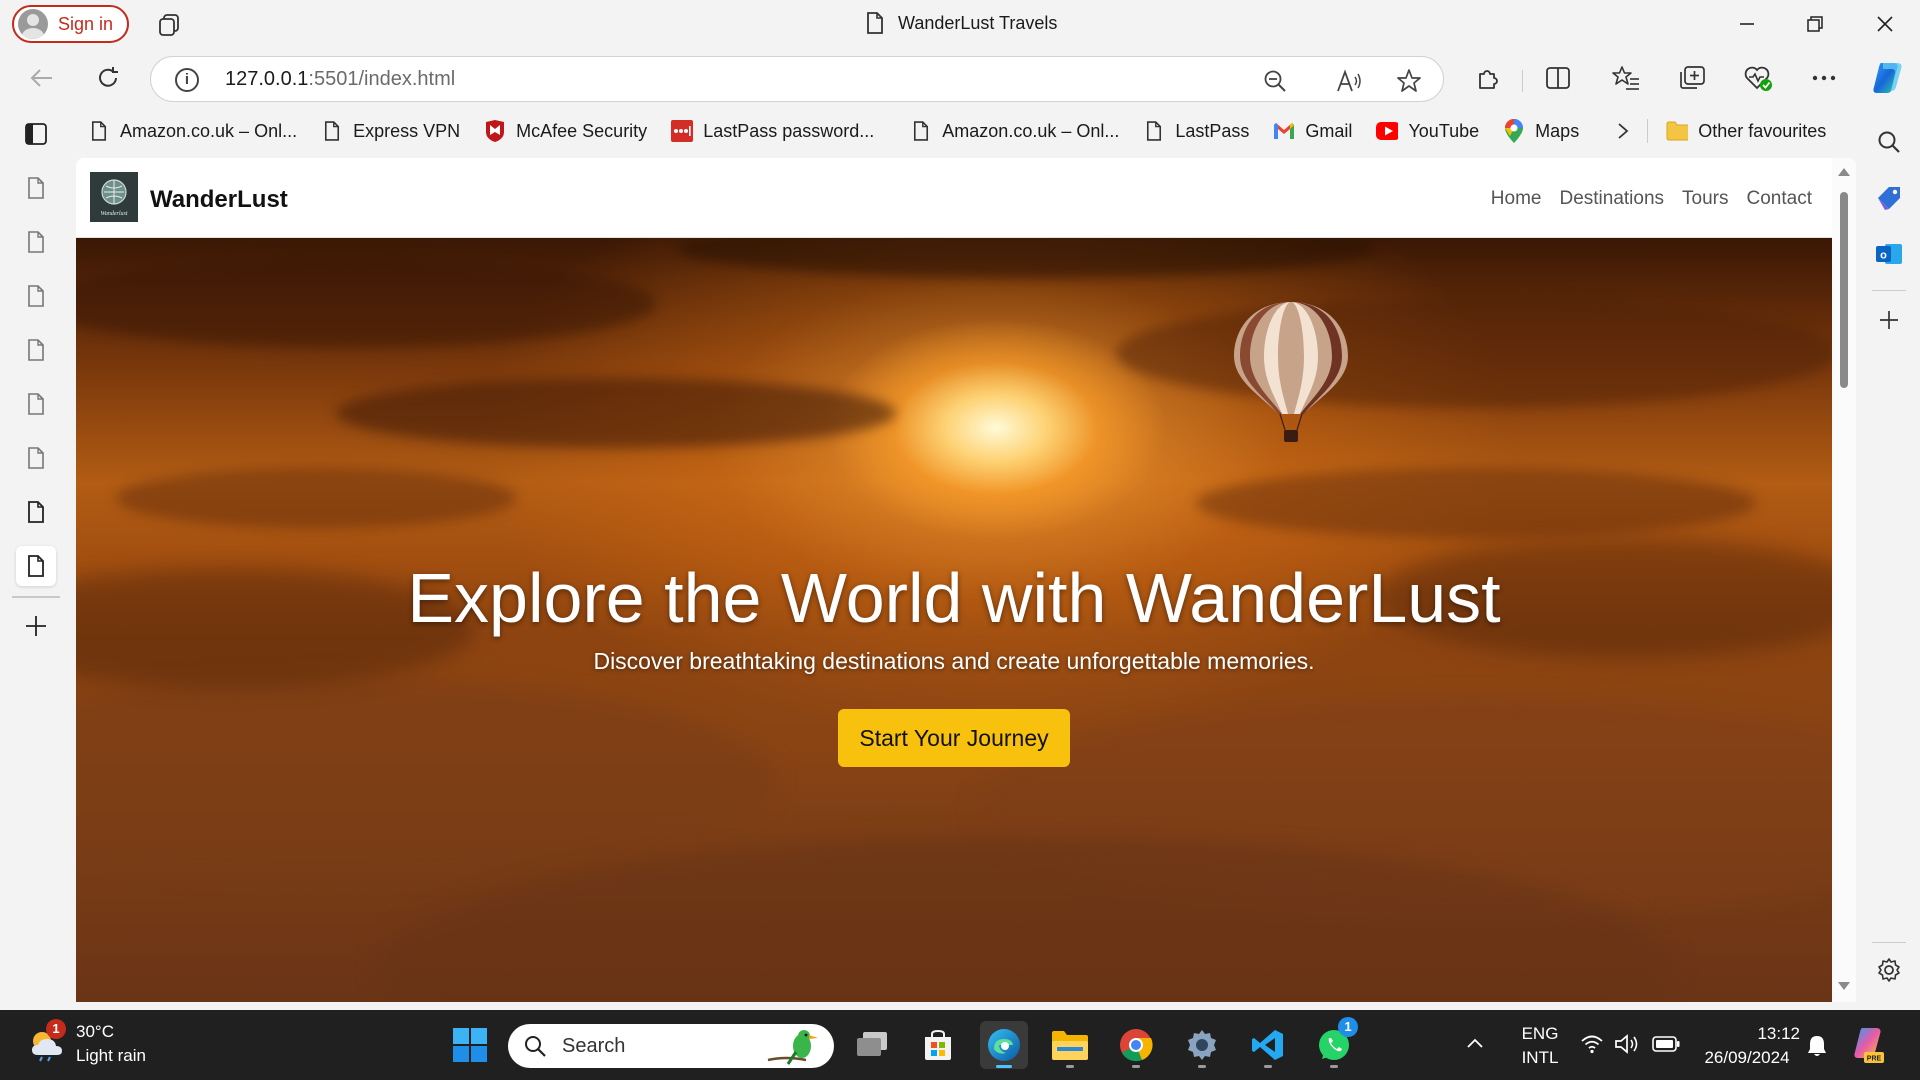 This screenshot has height=1080, width=1920. I want to click on outlook-icon: o, so click(1889, 254).